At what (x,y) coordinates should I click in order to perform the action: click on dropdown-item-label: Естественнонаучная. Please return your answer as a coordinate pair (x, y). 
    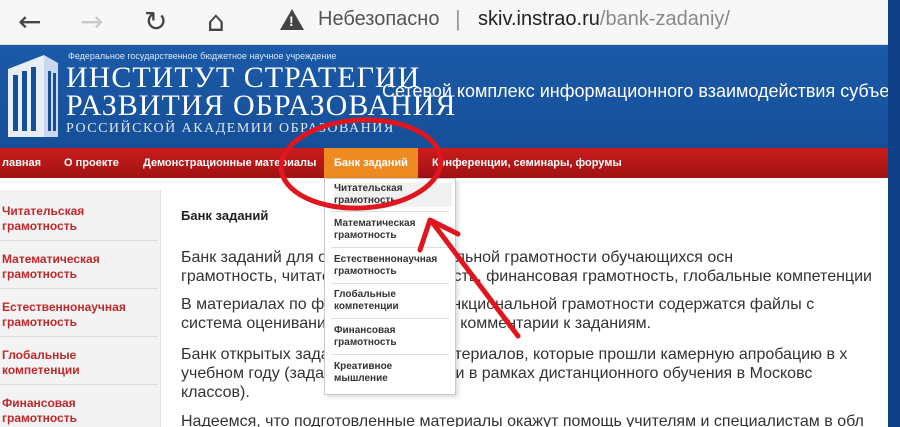
    Looking at the image, I should click on (386, 259).